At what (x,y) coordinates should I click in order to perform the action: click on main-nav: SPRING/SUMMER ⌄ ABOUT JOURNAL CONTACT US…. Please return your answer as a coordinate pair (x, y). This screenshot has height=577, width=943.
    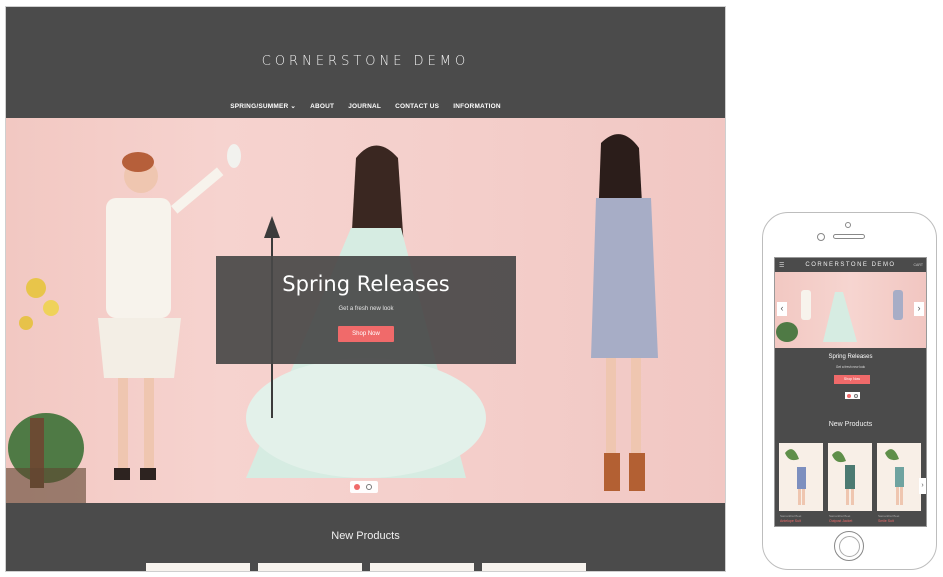
    Looking at the image, I should click on (365, 106).